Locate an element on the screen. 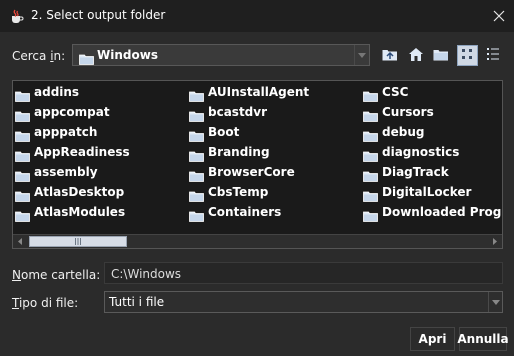  open-button: Apri is located at coordinates (432, 339).